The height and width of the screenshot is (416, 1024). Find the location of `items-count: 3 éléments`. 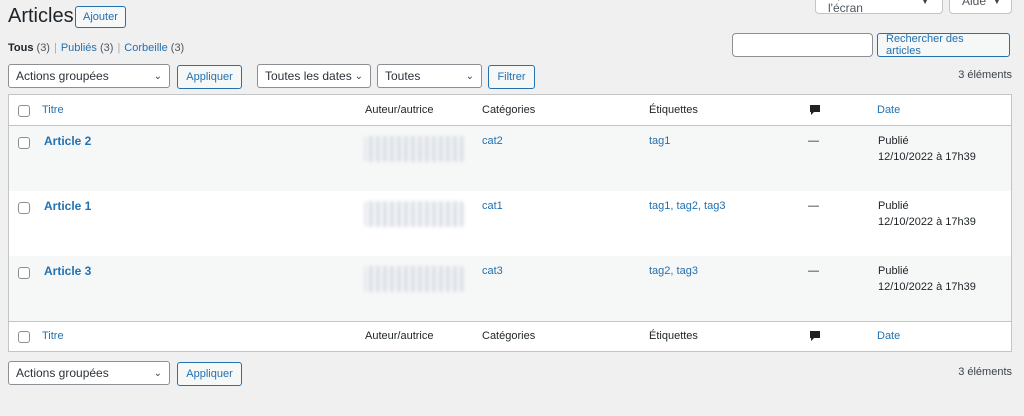

items-count: 3 éléments is located at coordinates (985, 75).